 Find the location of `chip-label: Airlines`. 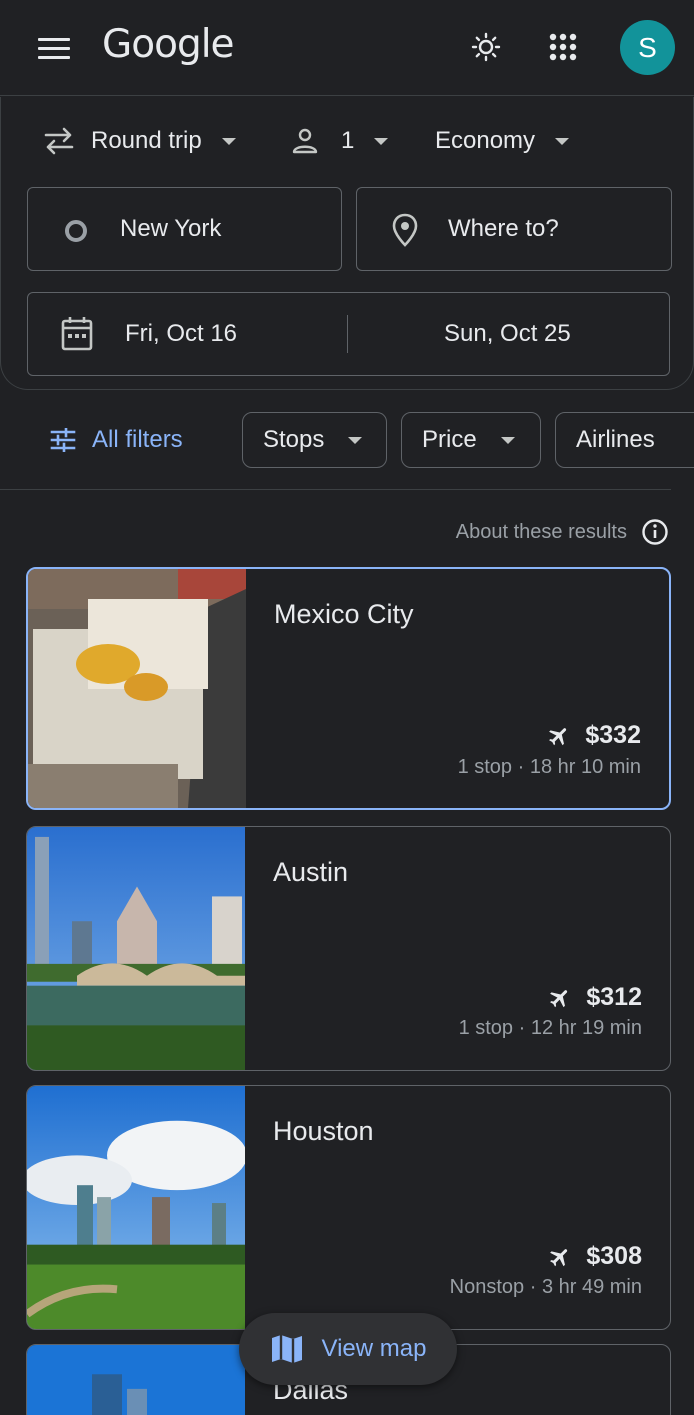

chip-label: Airlines is located at coordinates (615, 439).